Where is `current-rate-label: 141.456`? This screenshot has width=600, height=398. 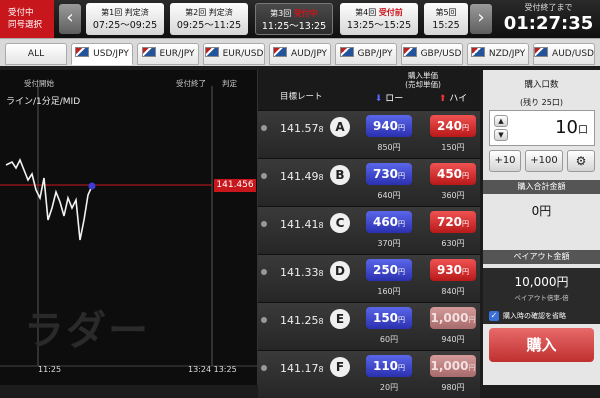 current-rate-label: 141.456 is located at coordinates (235, 185).